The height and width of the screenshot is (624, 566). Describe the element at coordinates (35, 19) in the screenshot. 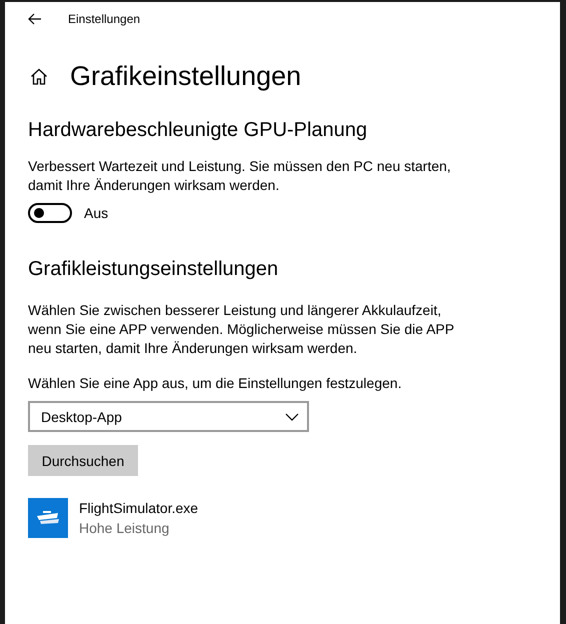

I see `back-arrow-icon` at that location.